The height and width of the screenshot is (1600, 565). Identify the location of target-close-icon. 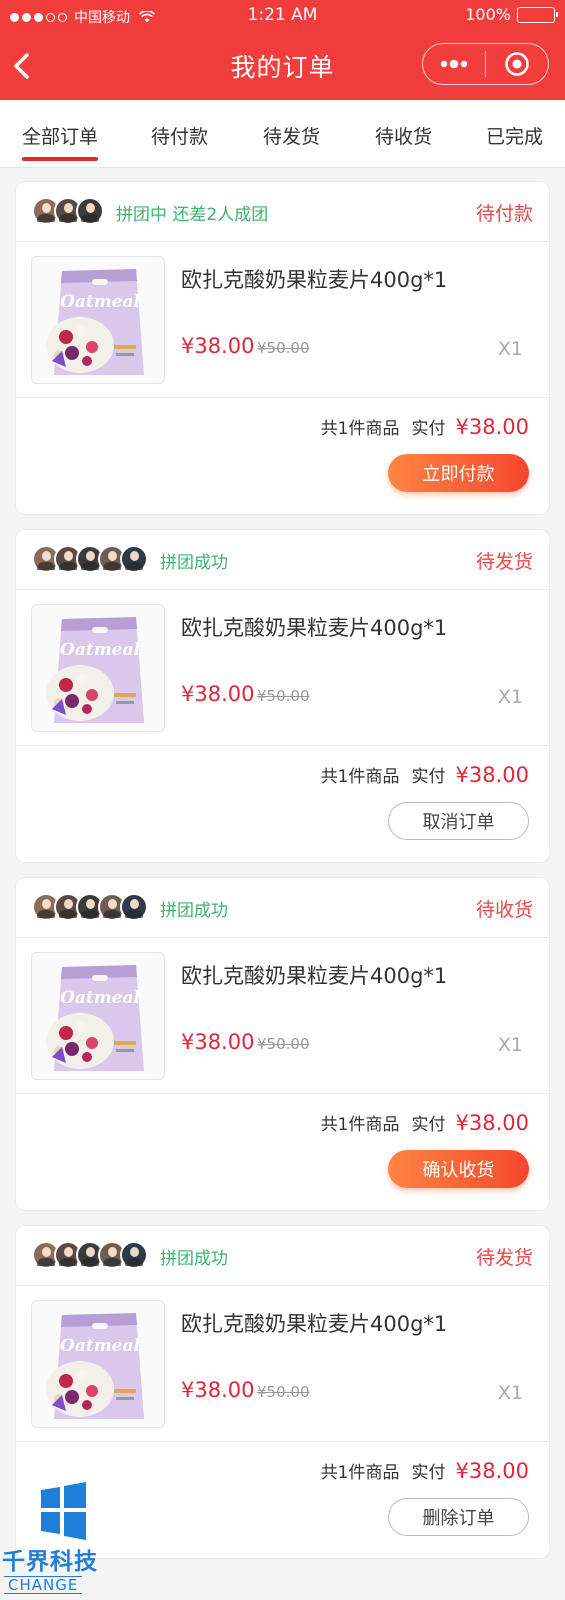
(517, 64).